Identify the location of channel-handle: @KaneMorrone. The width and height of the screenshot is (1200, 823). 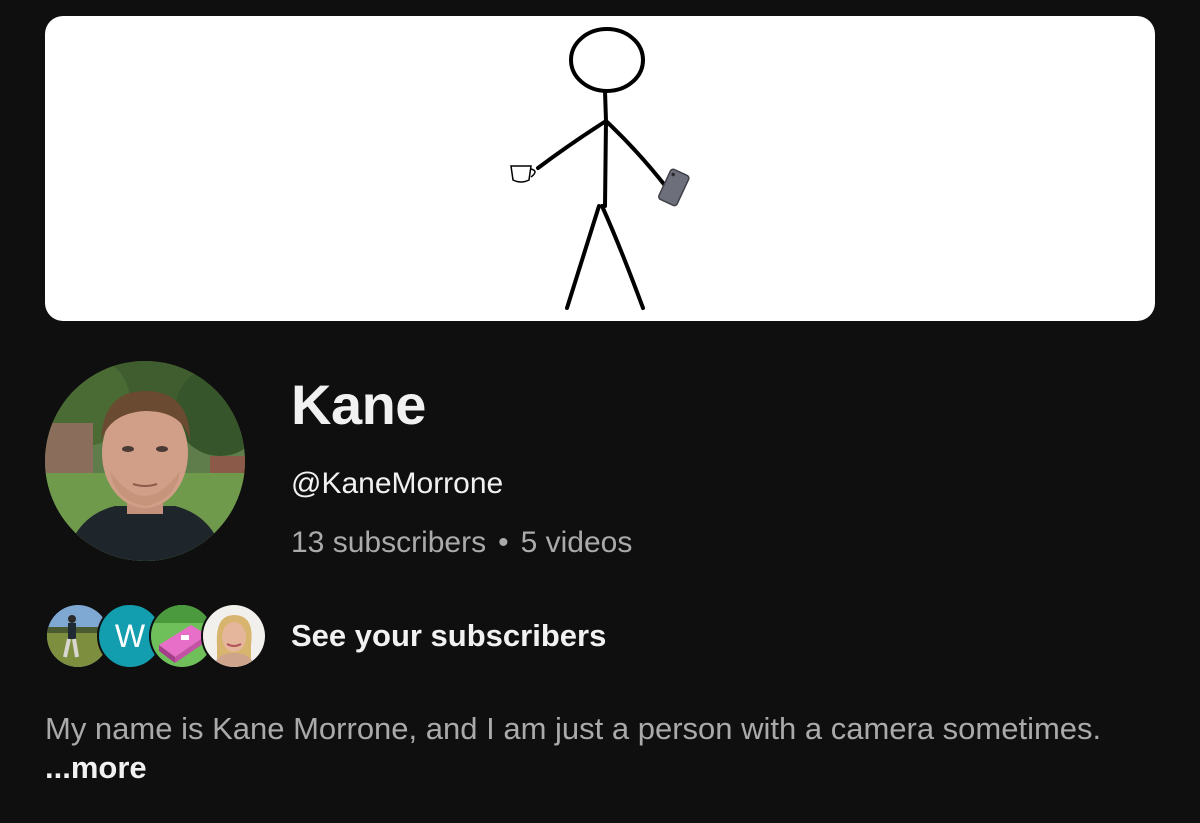
(397, 483).